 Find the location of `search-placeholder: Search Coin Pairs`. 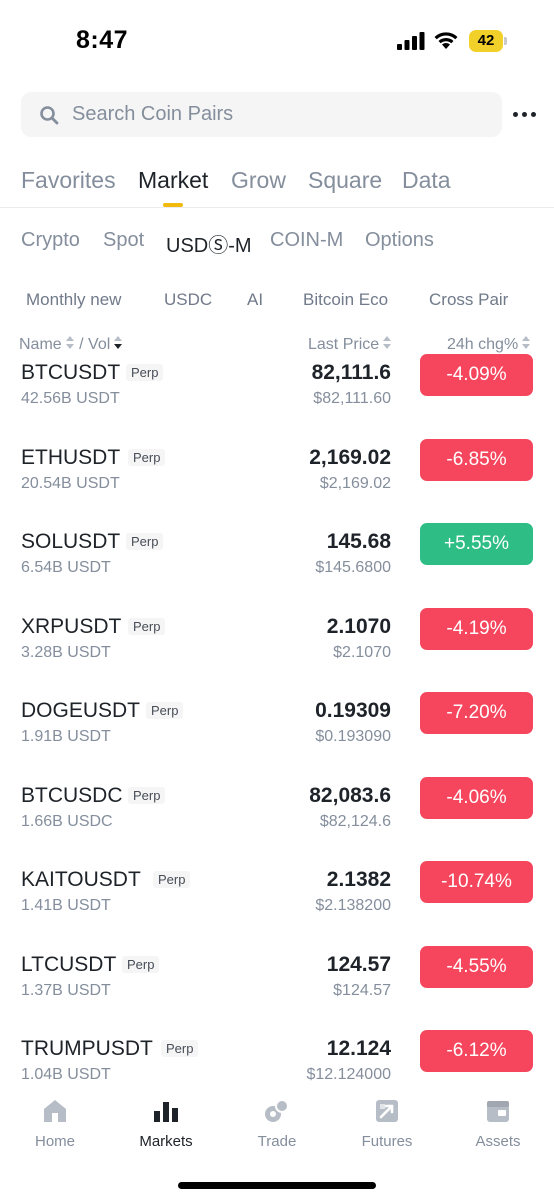

search-placeholder: Search Coin Pairs is located at coordinates (153, 114).